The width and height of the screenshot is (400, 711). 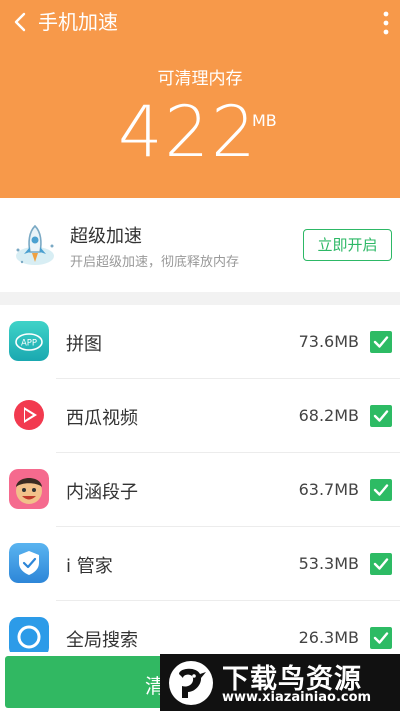 What do you see at coordinates (191, 683) in the screenshot?
I see `bird-logo-icon` at bounding box center [191, 683].